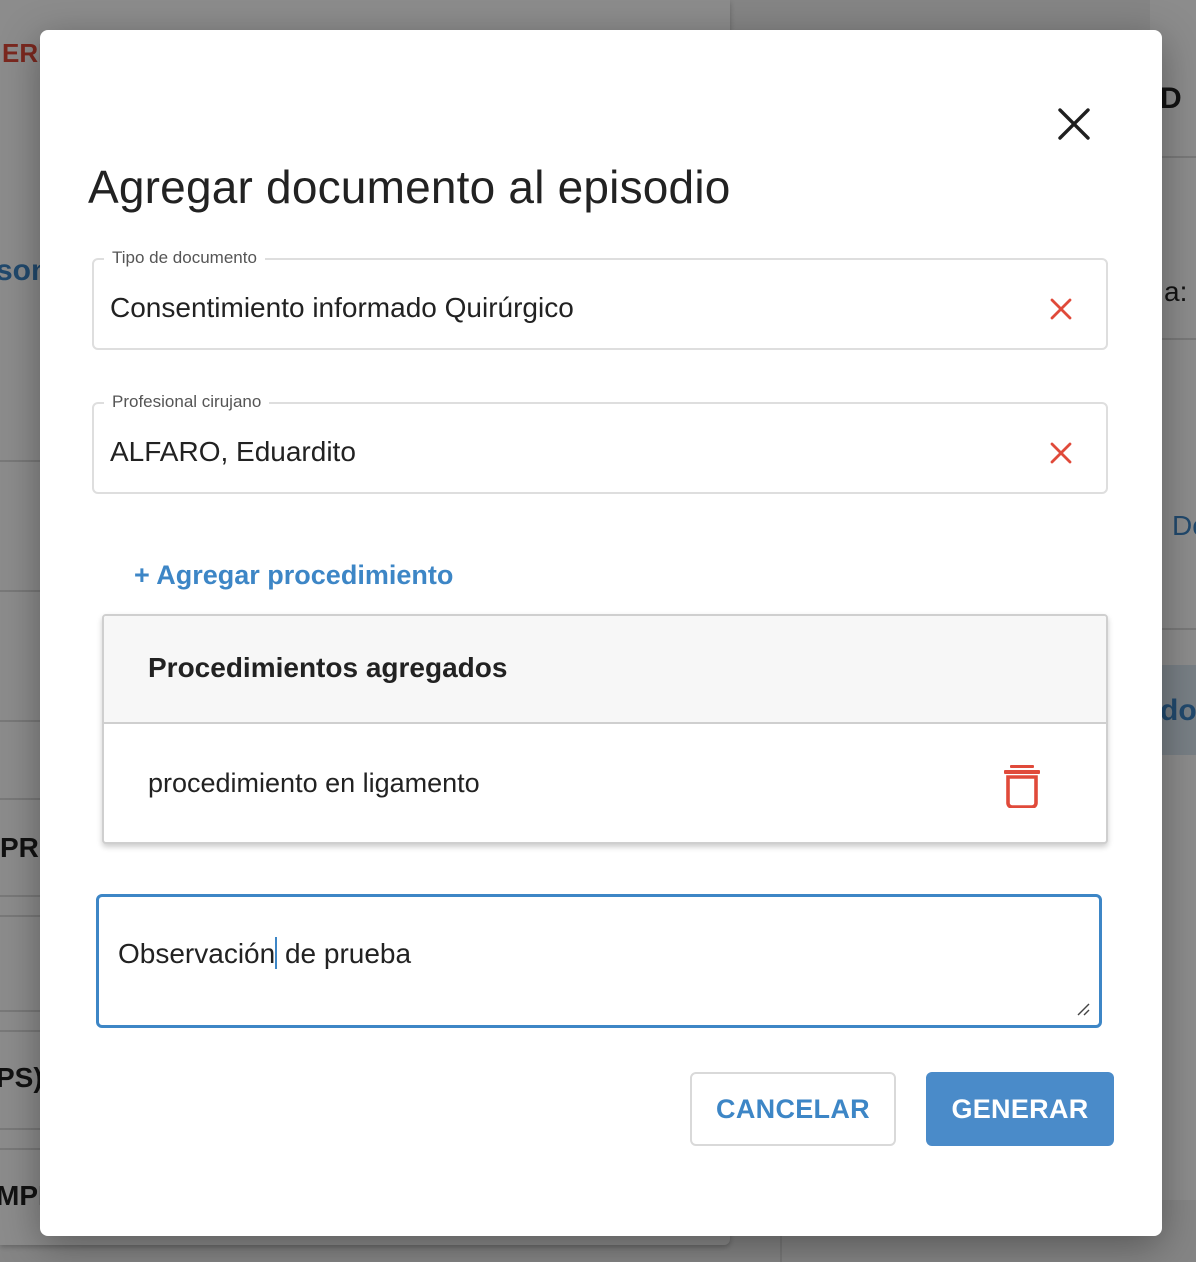  What do you see at coordinates (605, 670) in the screenshot?
I see `procedures-table-header: Procedimientos agregados` at bounding box center [605, 670].